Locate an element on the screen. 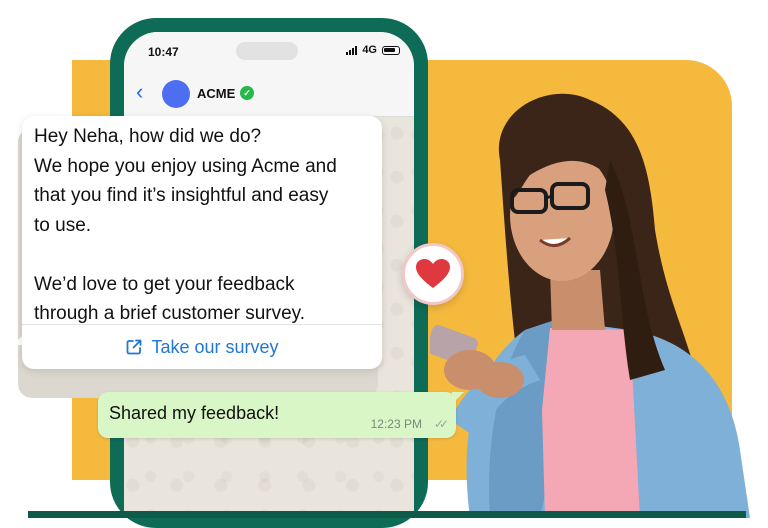  status-bar: 10:47 4G is located at coordinates (269, 52).